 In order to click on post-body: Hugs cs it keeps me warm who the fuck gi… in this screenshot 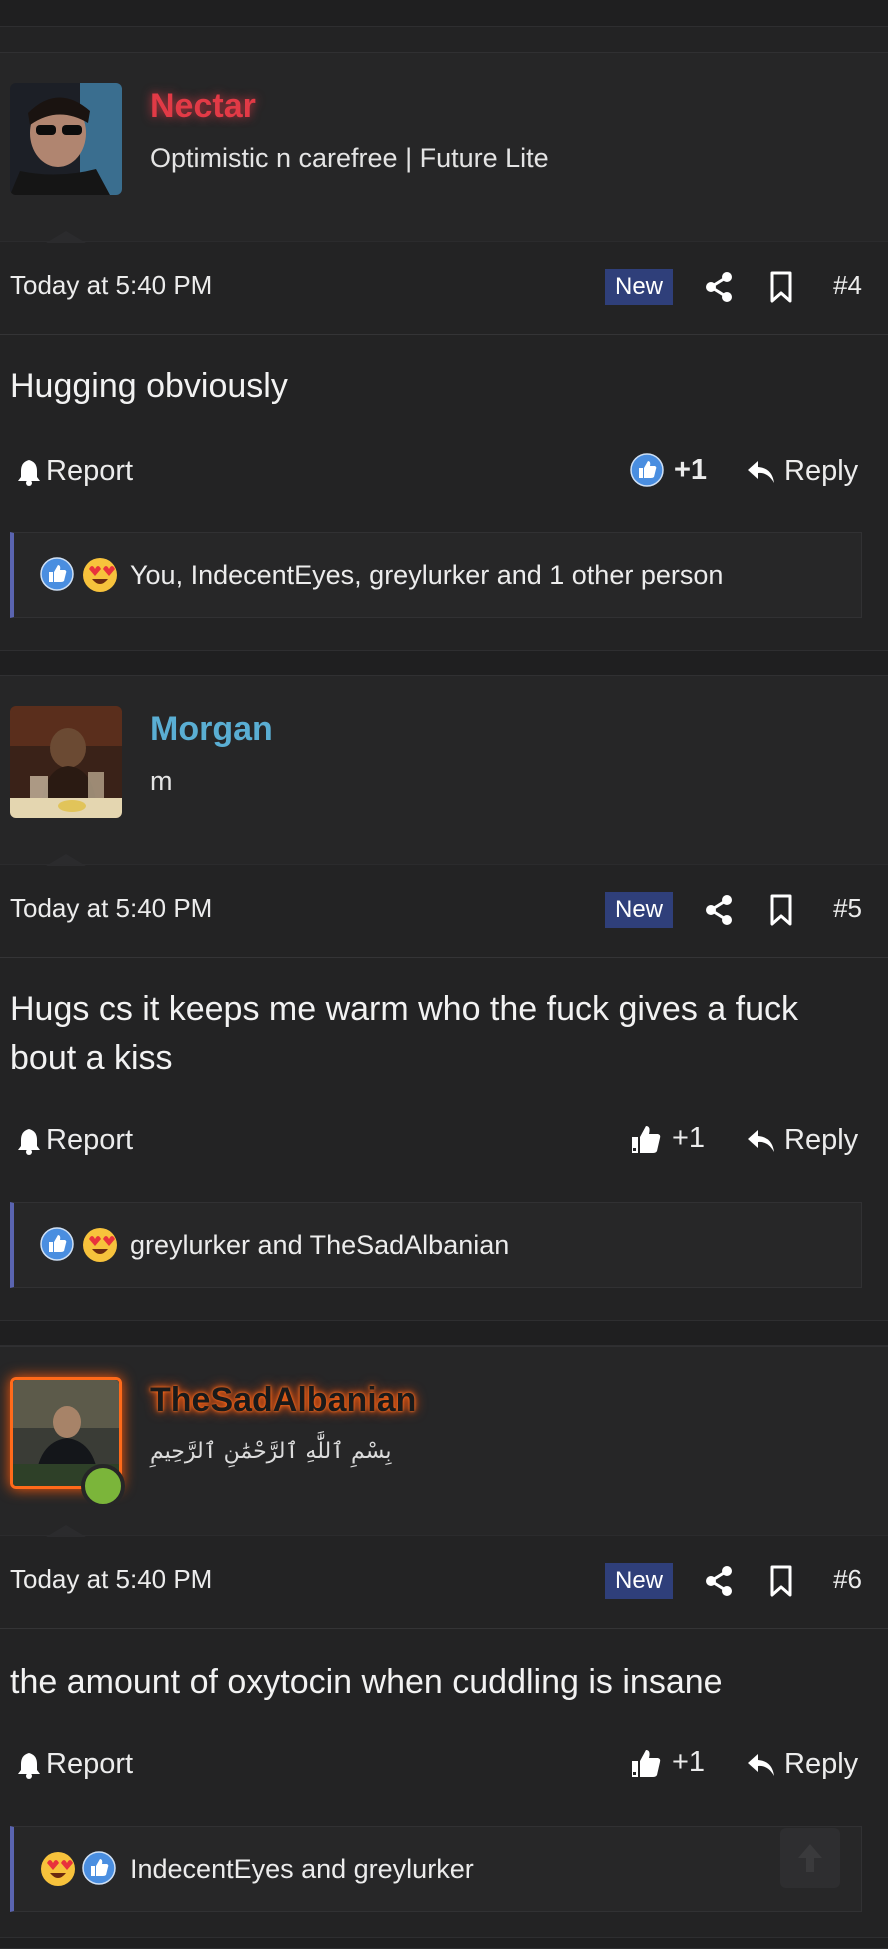, I will do `click(404, 1033)`.